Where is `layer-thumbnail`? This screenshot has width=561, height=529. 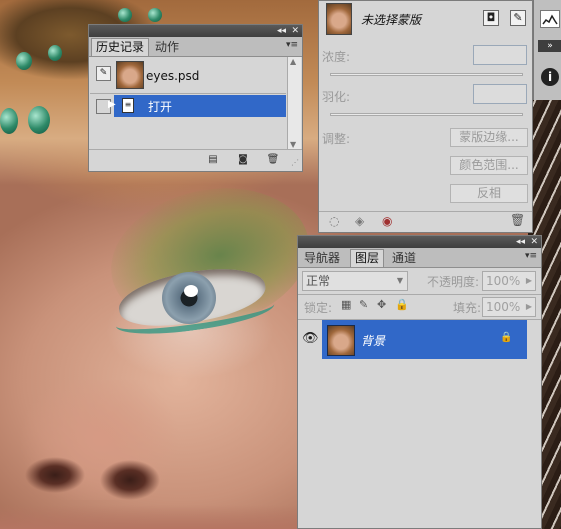
layer-thumbnail is located at coordinates (341, 340).